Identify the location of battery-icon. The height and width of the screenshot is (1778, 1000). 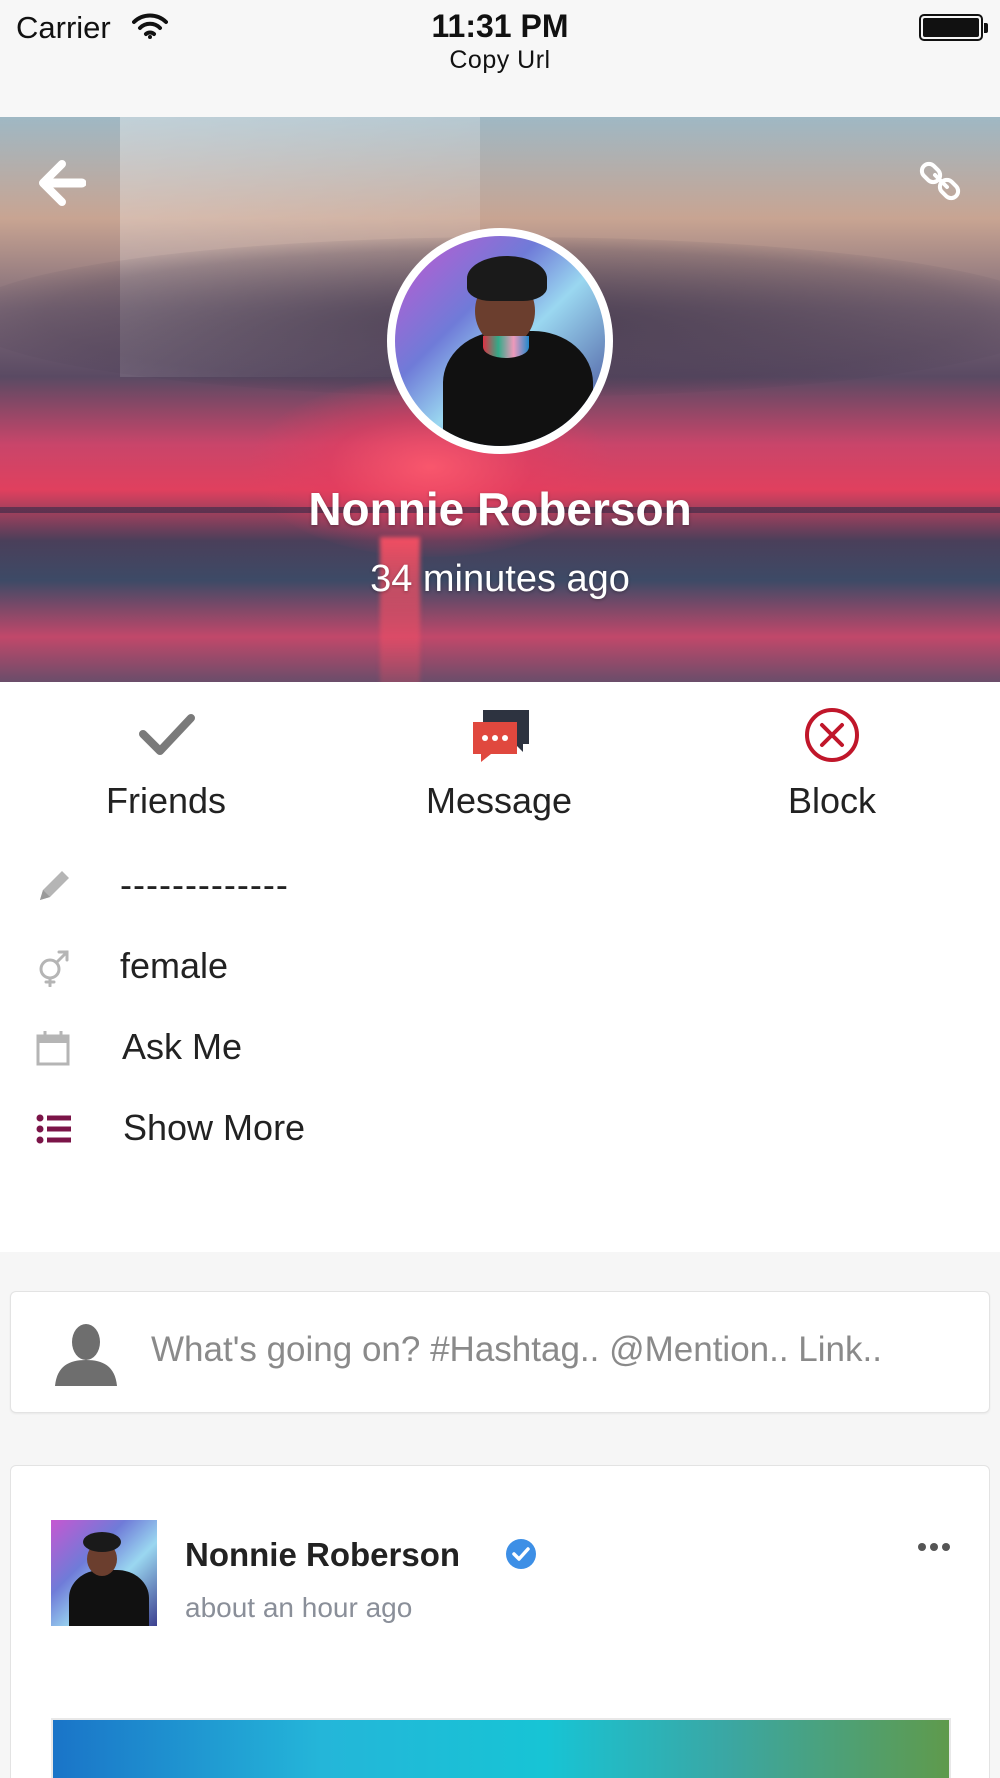
(953, 27).